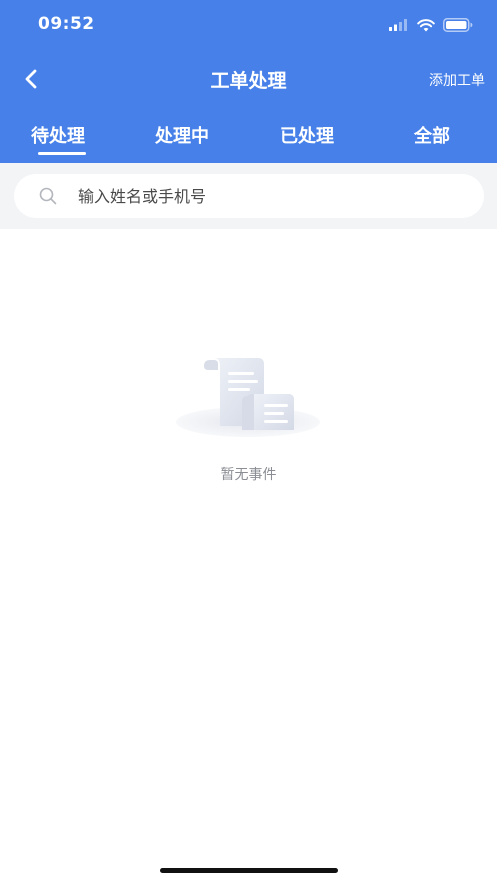 The height and width of the screenshot is (883, 497). Describe the element at coordinates (62, 153) in the screenshot. I see `active-tab-indicator` at that location.